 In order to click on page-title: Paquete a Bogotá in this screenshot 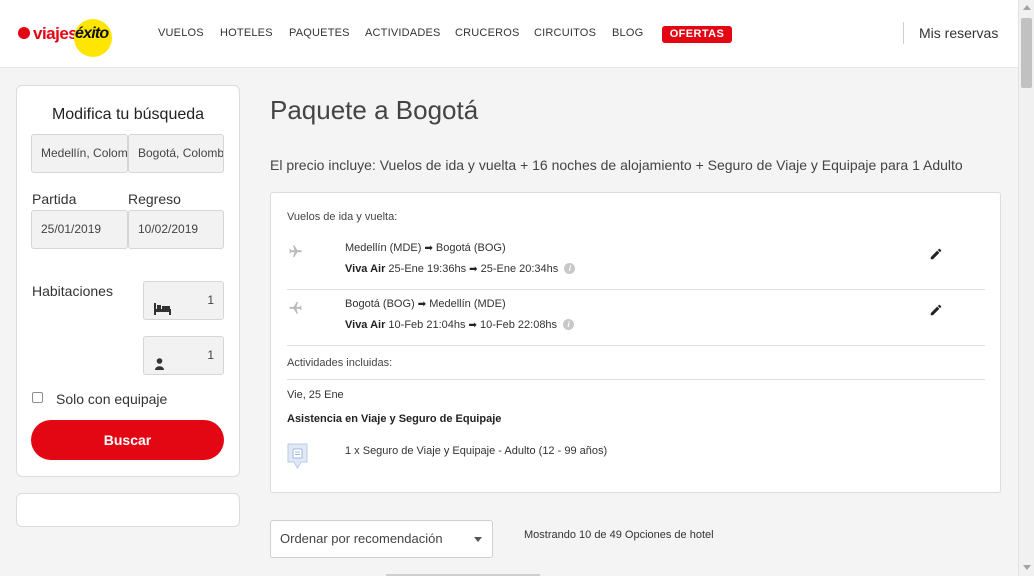, I will do `click(374, 110)`.